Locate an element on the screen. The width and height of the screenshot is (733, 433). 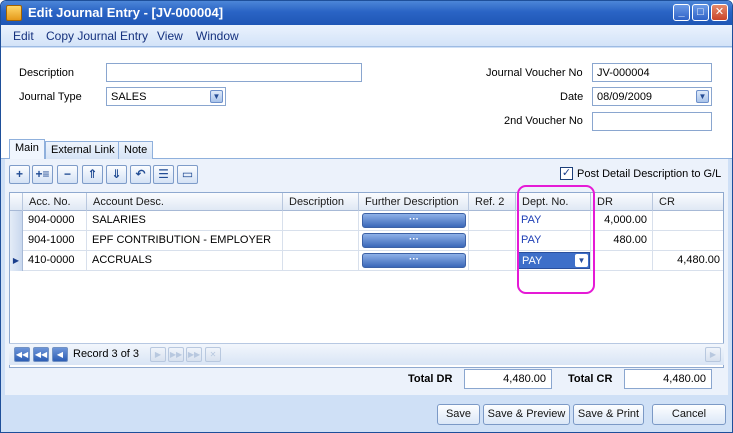
date-picker: 08/09/2009 ▼ is located at coordinates (652, 96).